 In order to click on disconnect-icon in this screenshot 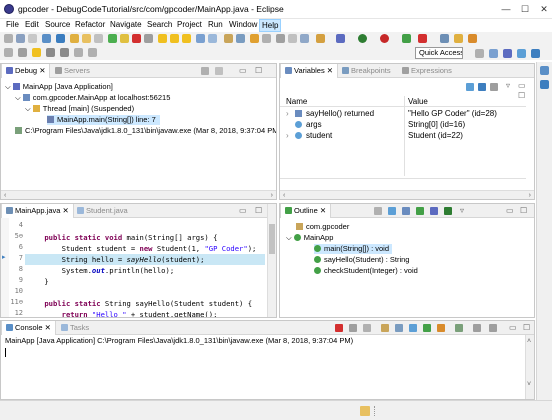, I will do `click(98, 38)`.